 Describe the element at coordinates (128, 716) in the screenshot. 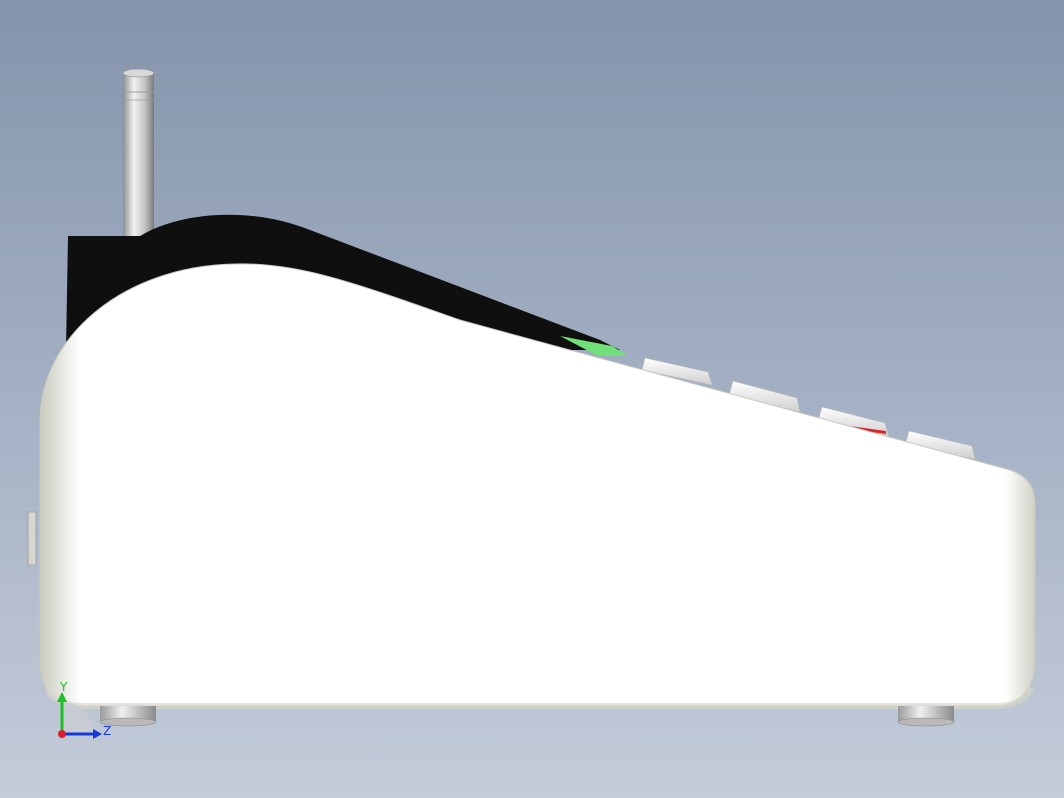

I see `foot-left` at that location.